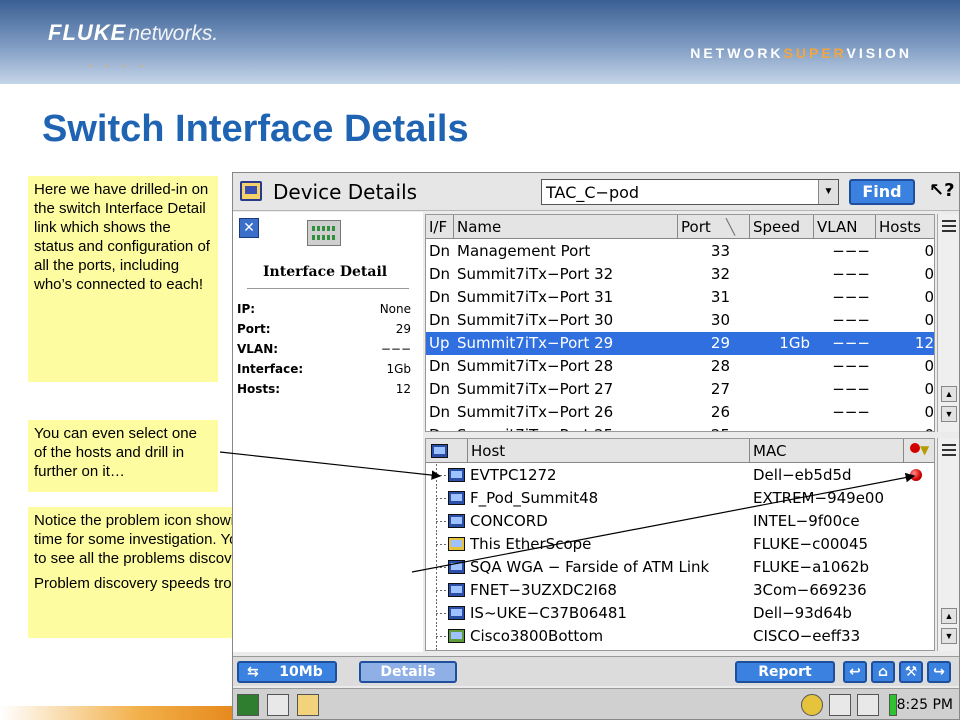  Describe the element at coordinates (916, 475) in the screenshot. I see `problem-icon` at that location.